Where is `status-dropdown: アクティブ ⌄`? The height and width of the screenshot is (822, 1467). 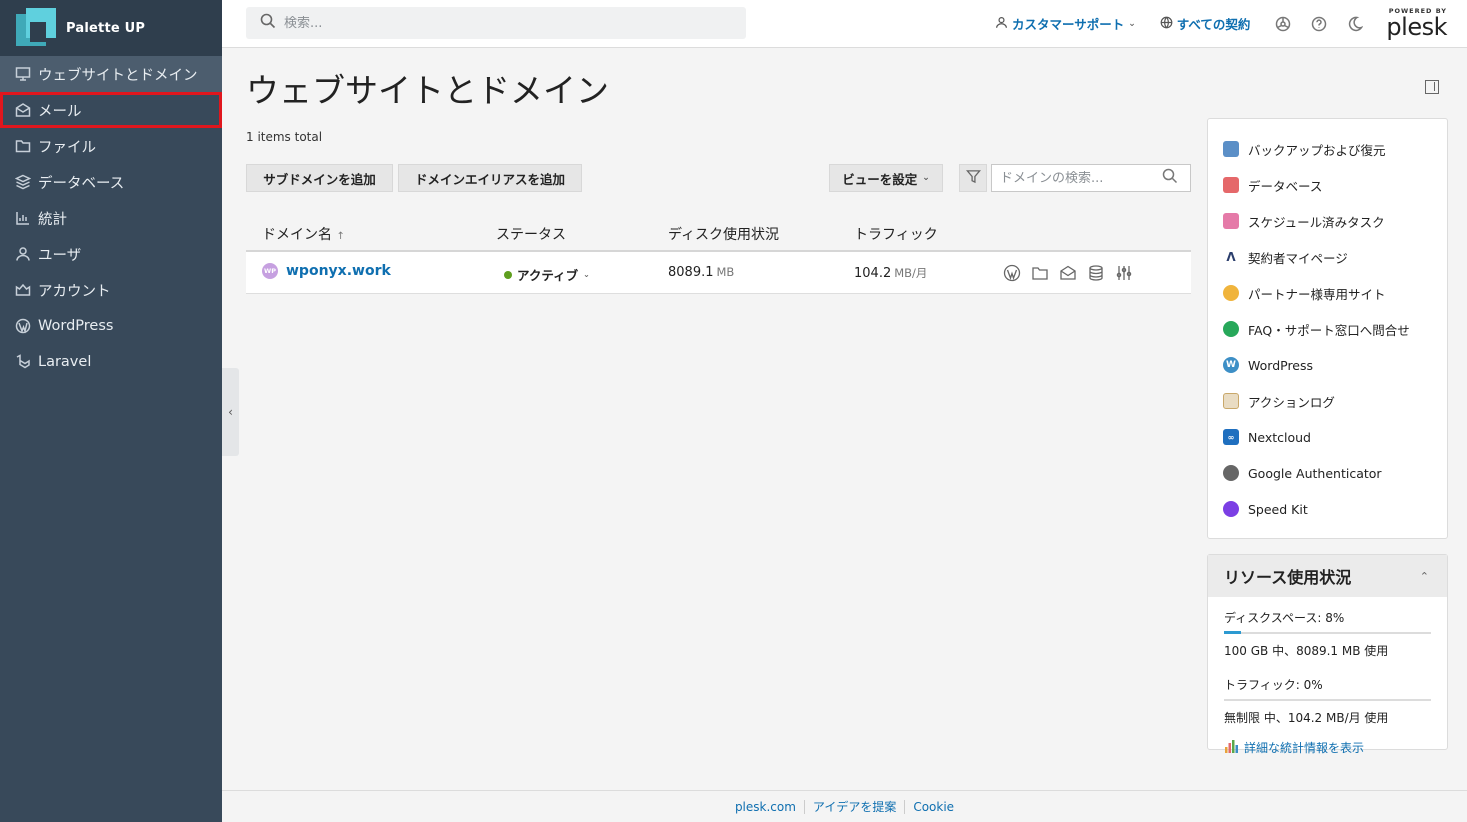 status-dropdown: アクティブ ⌄ is located at coordinates (547, 274).